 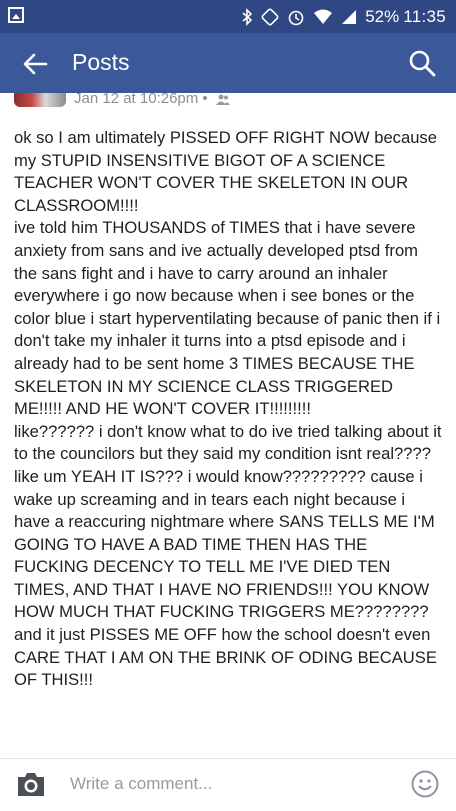 What do you see at coordinates (270, 16) in the screenshot?
I see `nfc-icon` at bounding box center [270, 16].